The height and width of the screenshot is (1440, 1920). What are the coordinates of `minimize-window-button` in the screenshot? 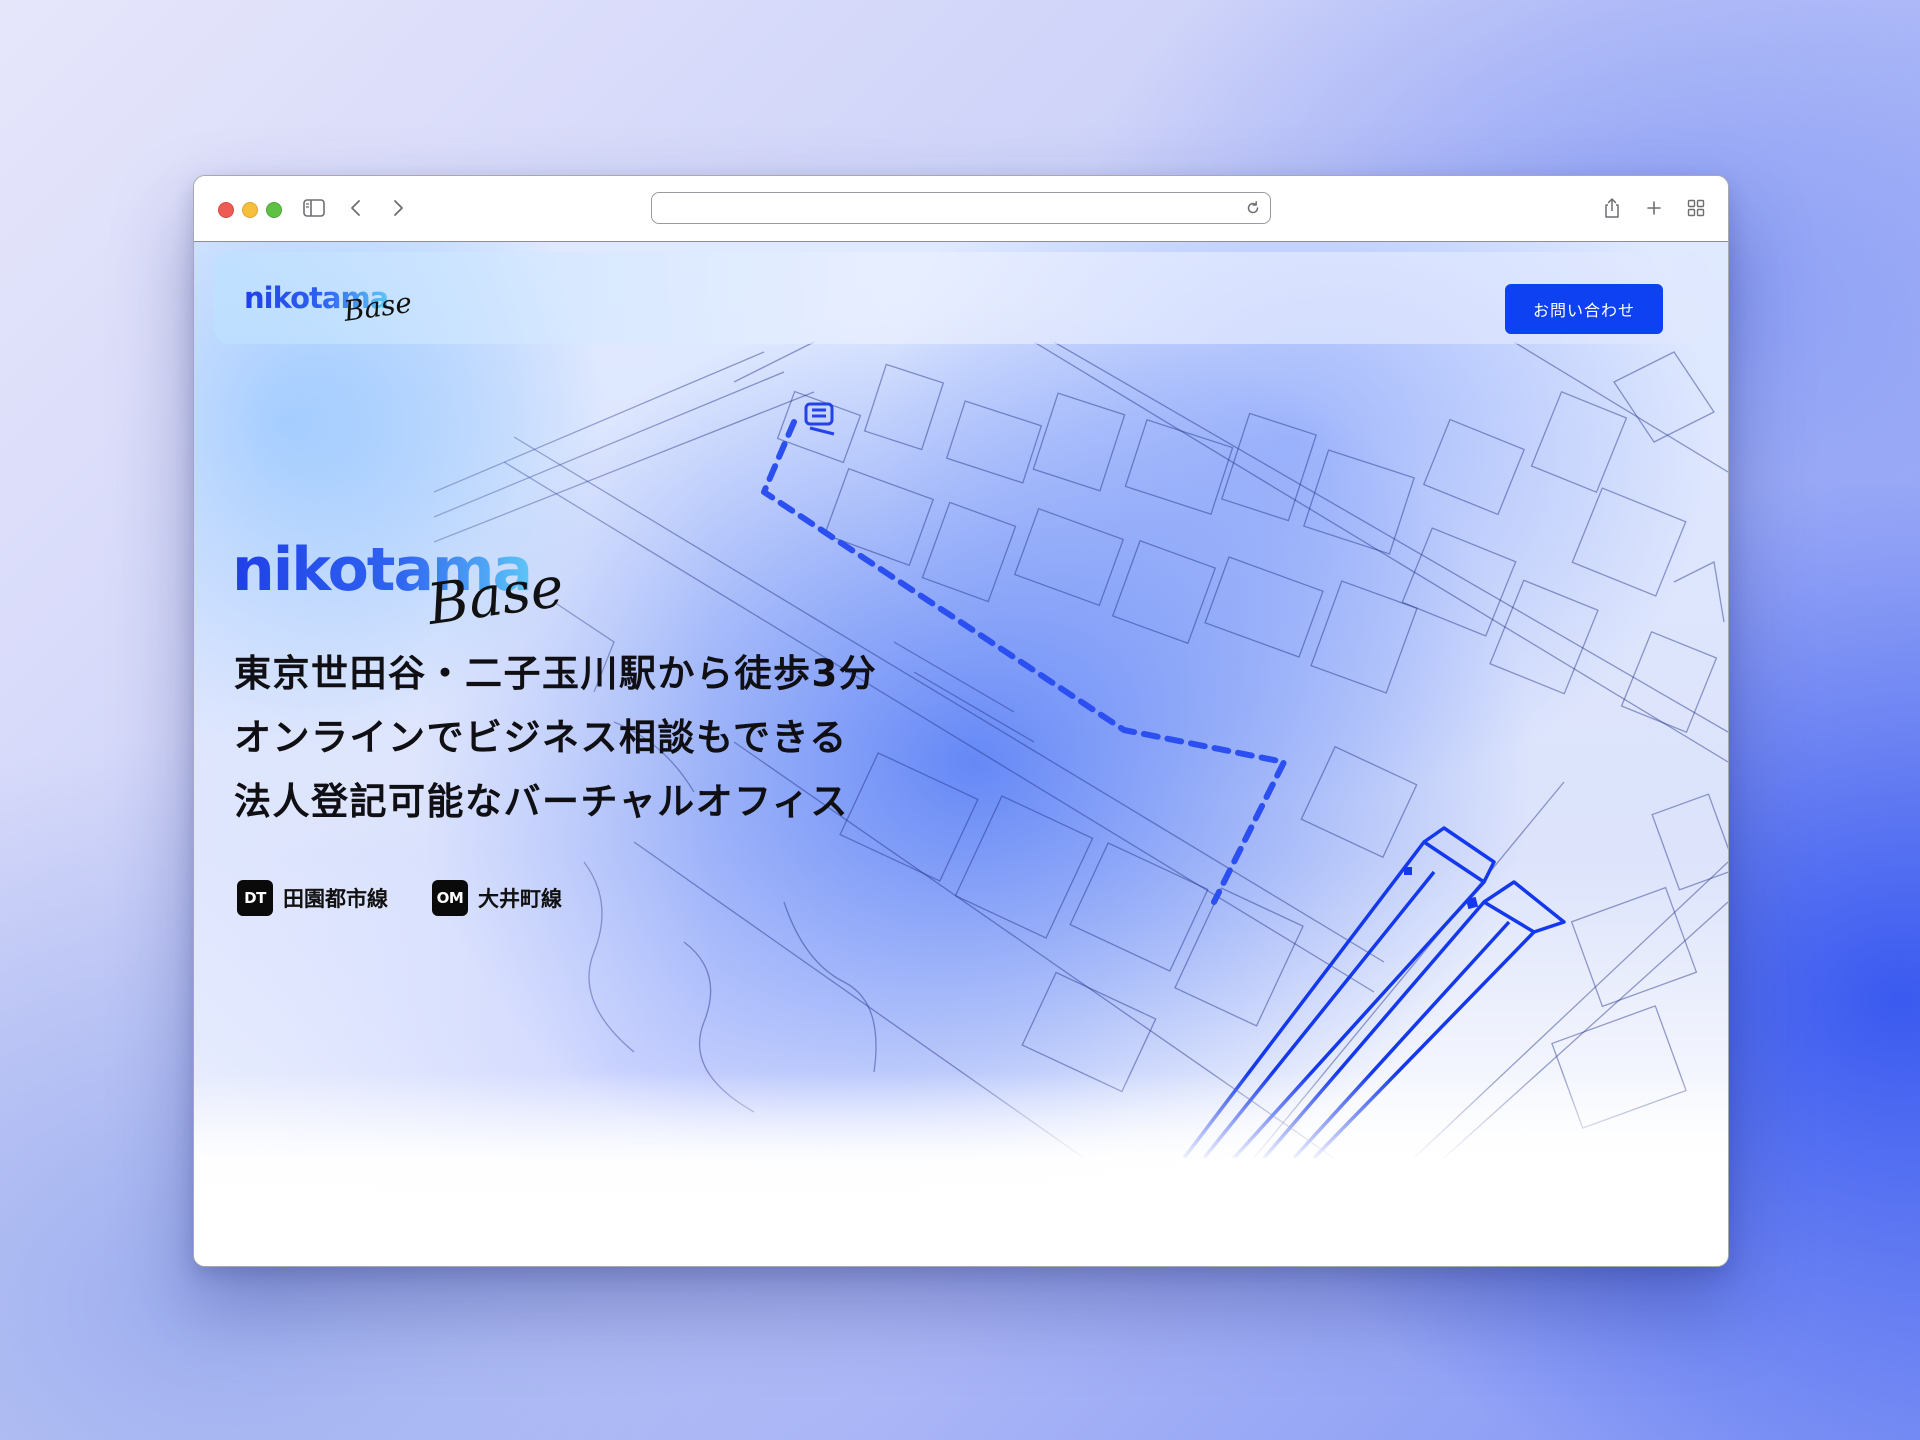 It's located at (250, 210).